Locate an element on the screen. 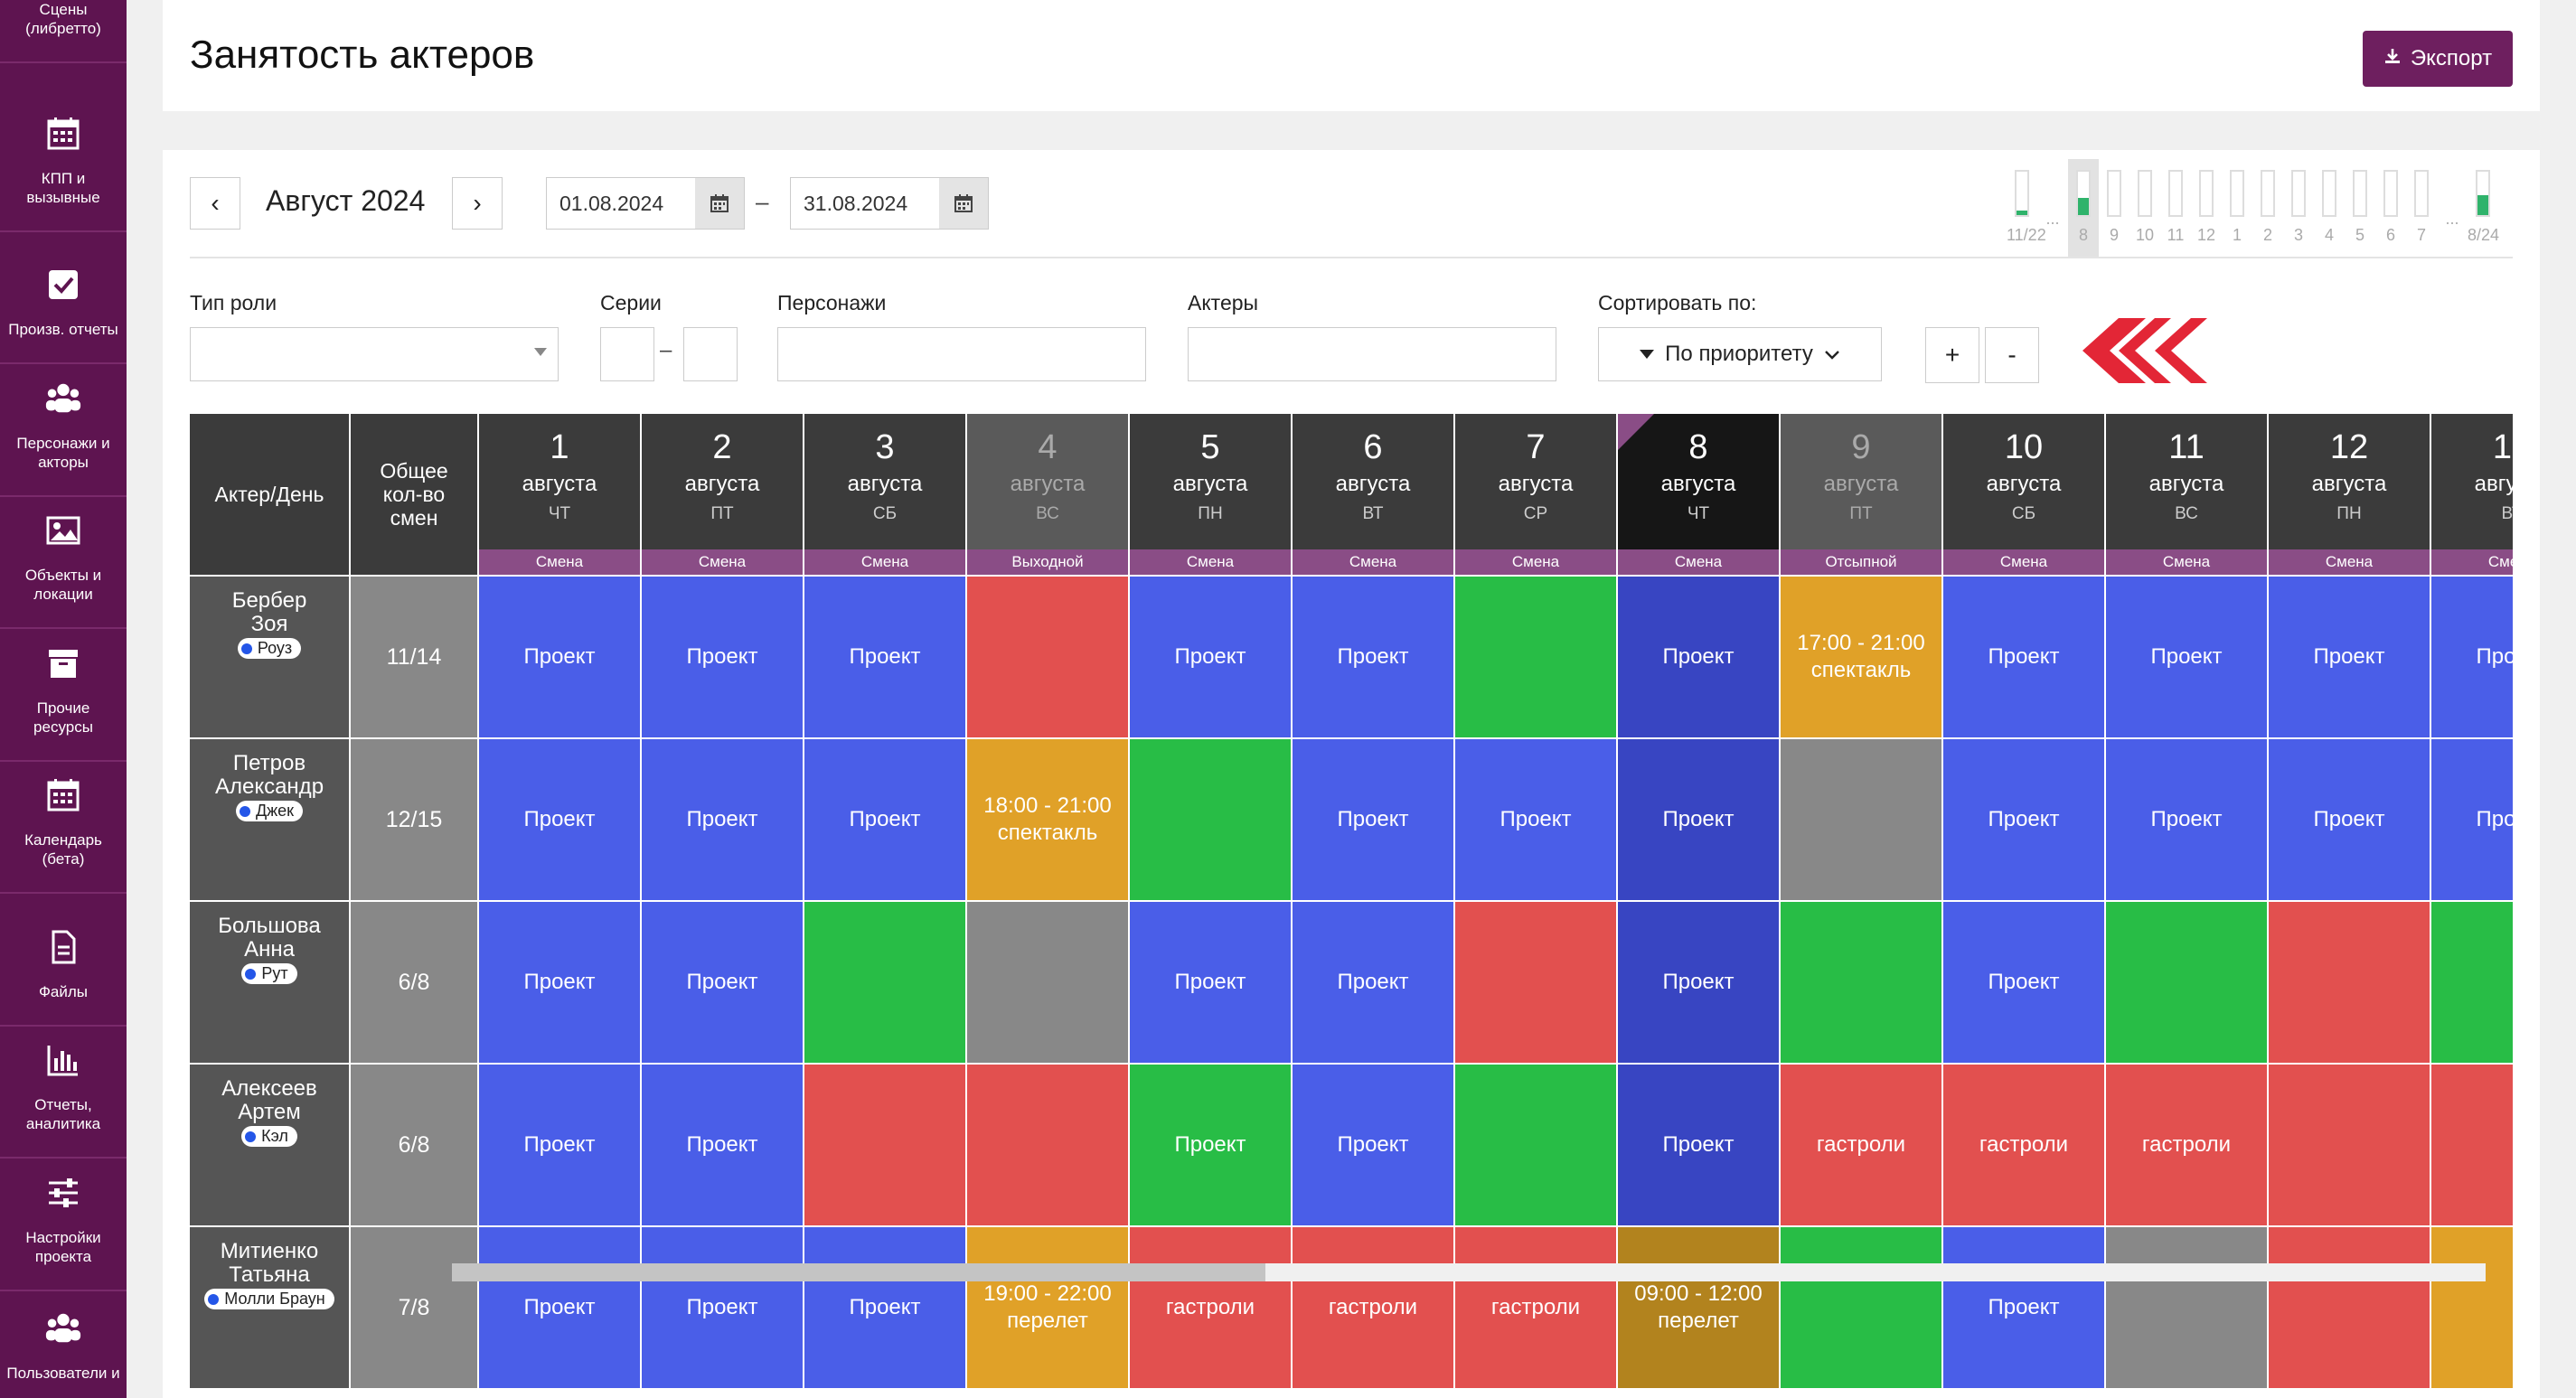 The height and width of the screenshot is (1398, 2576). day-header: 2 августа ПТ Смена is located at coordinates (723, 494).